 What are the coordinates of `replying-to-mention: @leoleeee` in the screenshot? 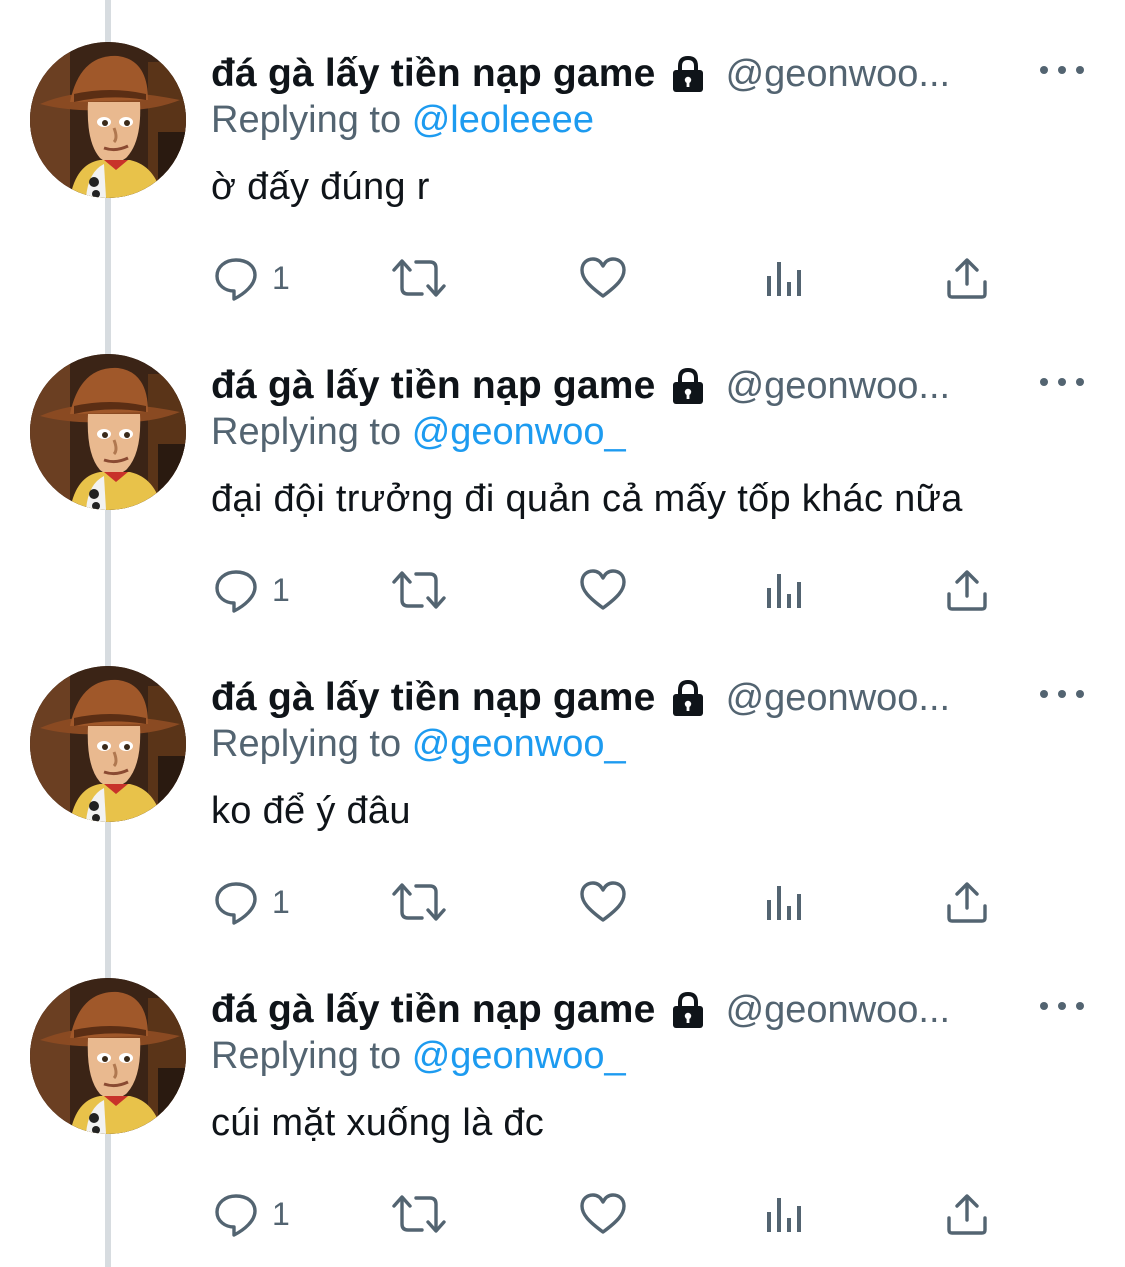 It's located at (503, 120).